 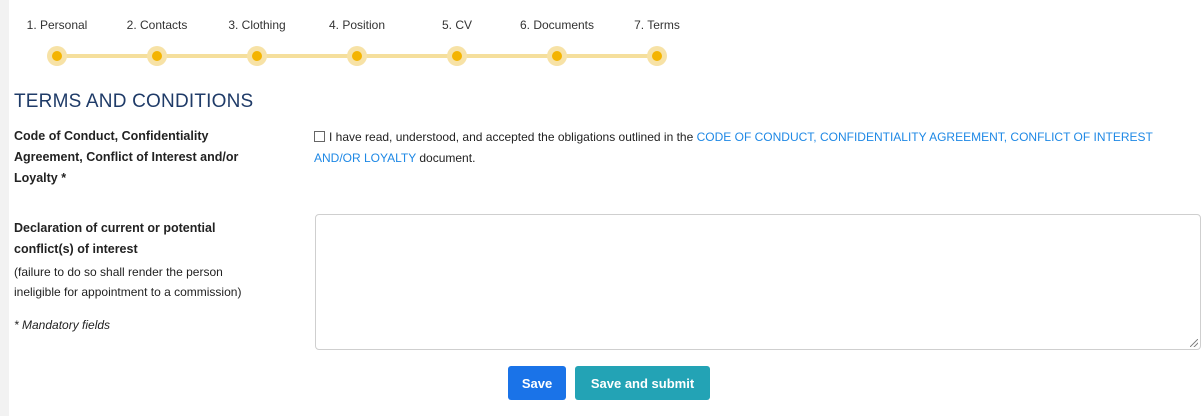 What do you see at coordinates (642, 383) in the screenshot?
I see `save-and-submit-button: Save and submit` at bounding box center [642, 383].